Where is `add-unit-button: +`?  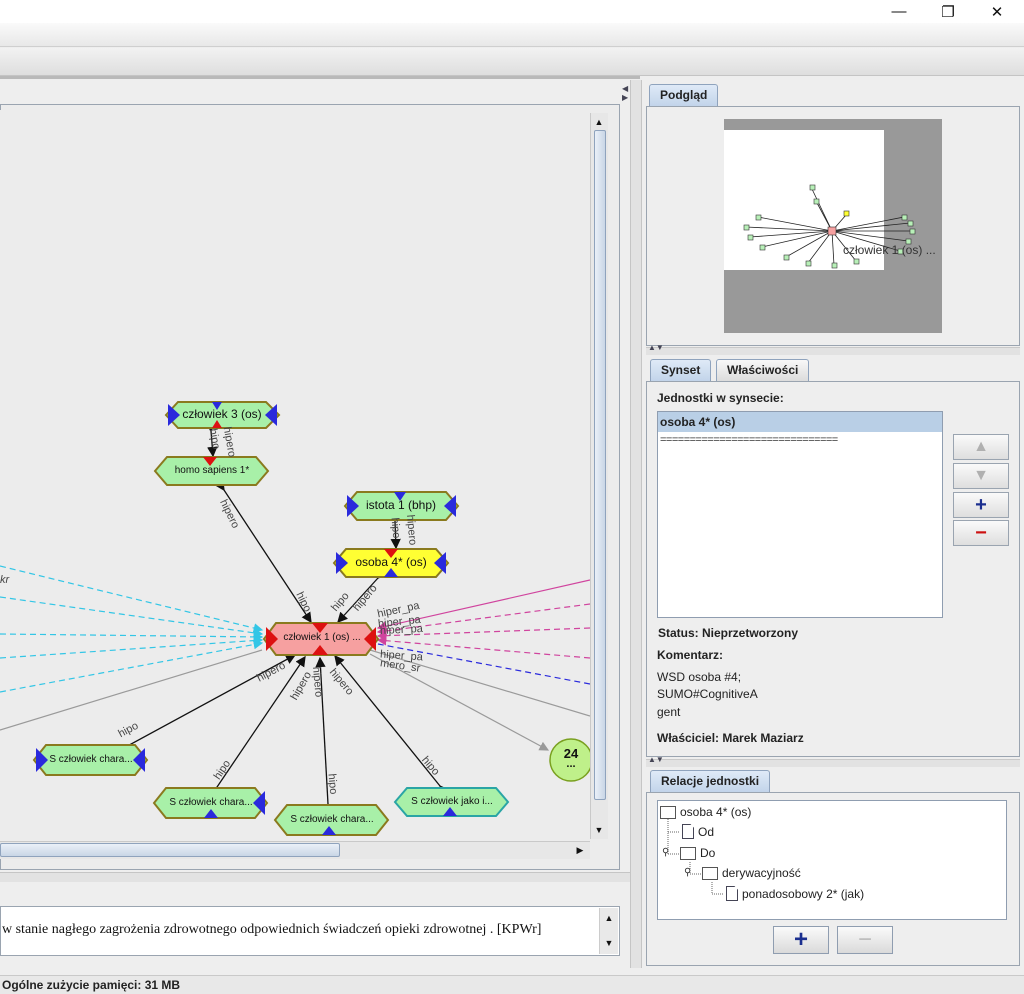 add-unit-button: + is located at coordinates (981, 505).